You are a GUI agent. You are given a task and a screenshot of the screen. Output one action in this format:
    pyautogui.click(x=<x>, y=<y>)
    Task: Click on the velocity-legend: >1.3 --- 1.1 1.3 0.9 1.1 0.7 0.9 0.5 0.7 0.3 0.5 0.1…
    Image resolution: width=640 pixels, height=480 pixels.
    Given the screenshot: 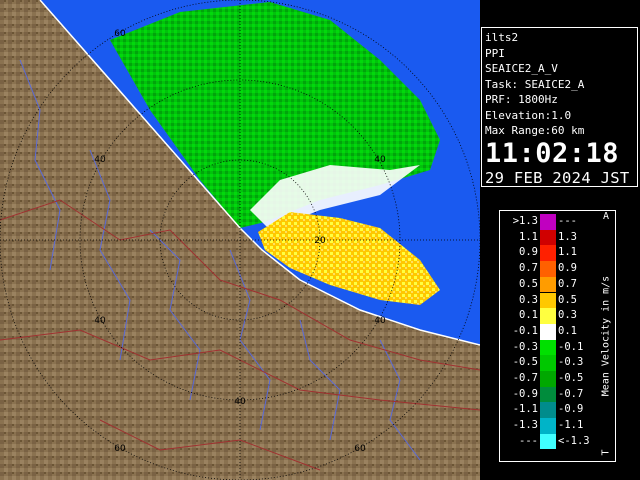 What is the action you would take?
    pyautogui.click(x=557, y=336)
    